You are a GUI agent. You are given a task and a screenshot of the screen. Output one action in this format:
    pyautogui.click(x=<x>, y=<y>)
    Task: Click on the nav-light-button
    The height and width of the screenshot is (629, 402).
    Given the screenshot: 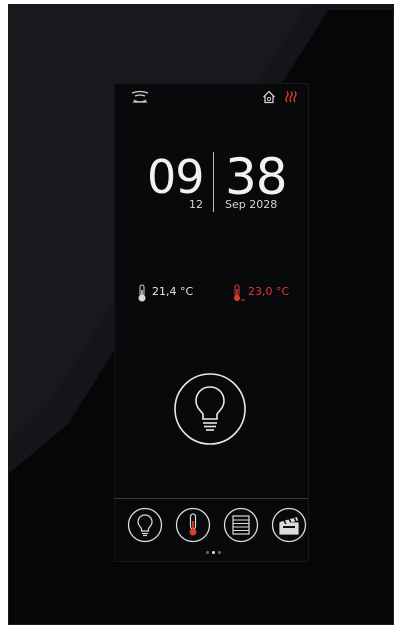 What is the action you would take?
    pyautogui.click(x=145, y=525)
    